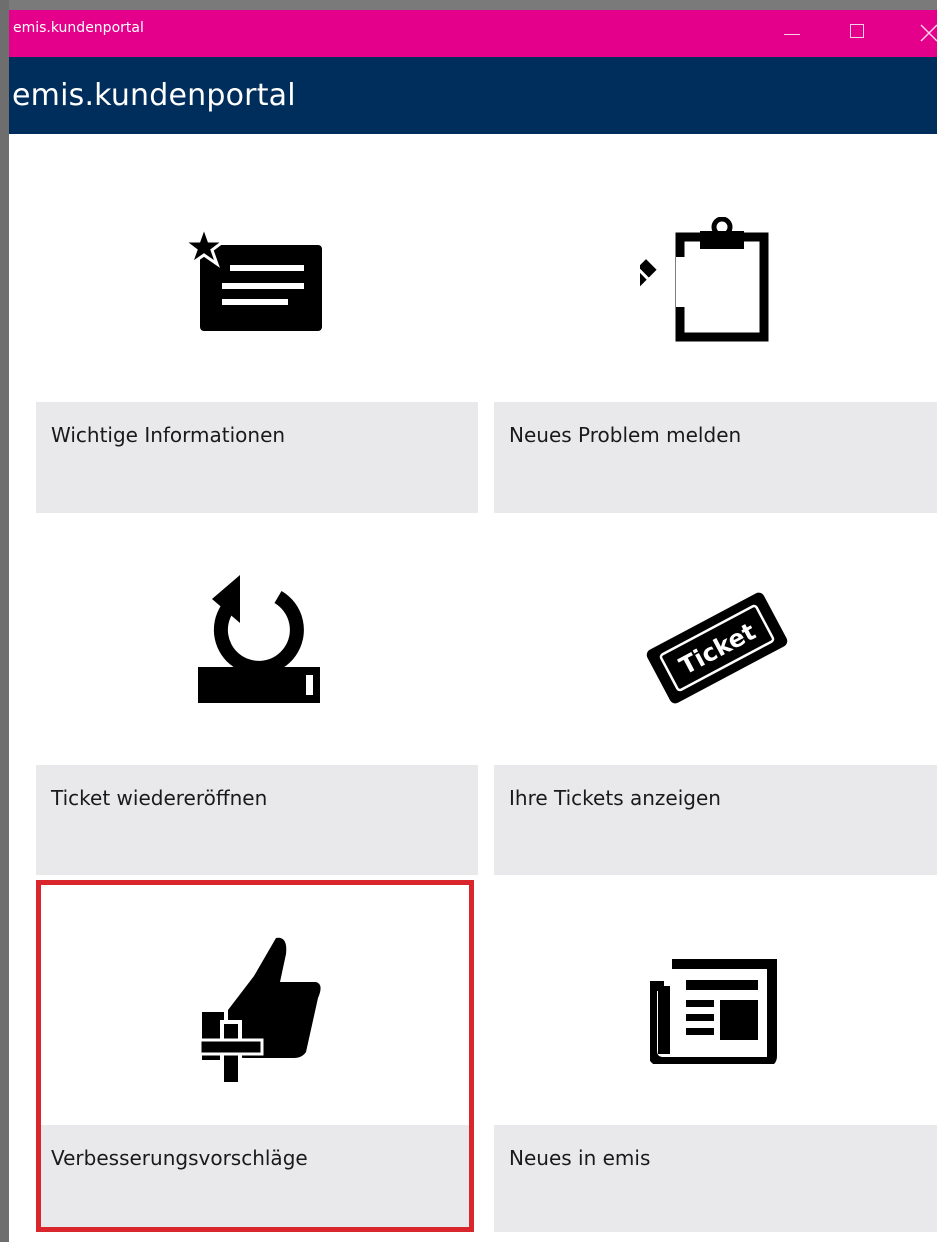  I want to click on tile-label: Verbesserungsvorschläge, so click(179, 1158).